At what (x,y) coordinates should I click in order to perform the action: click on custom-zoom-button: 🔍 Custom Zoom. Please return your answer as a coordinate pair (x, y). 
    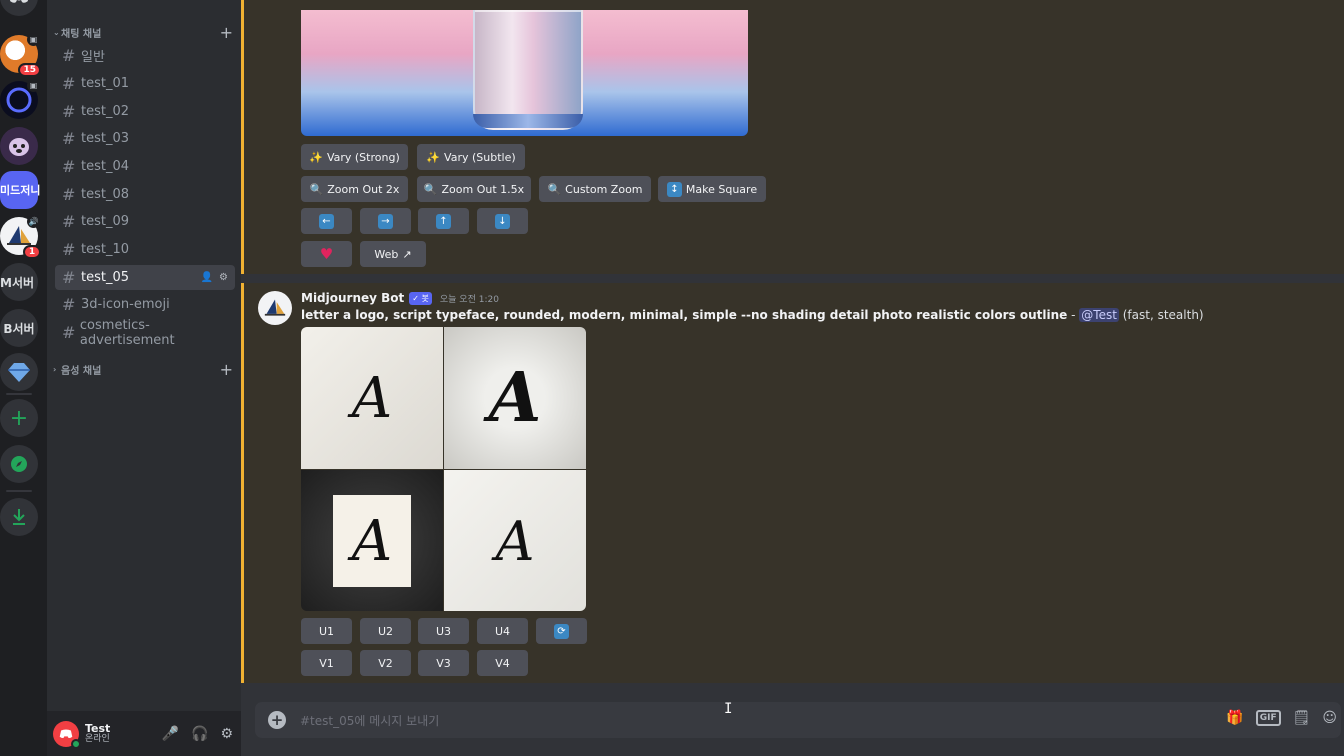
    Looking at the image, I should click on (595, 189).